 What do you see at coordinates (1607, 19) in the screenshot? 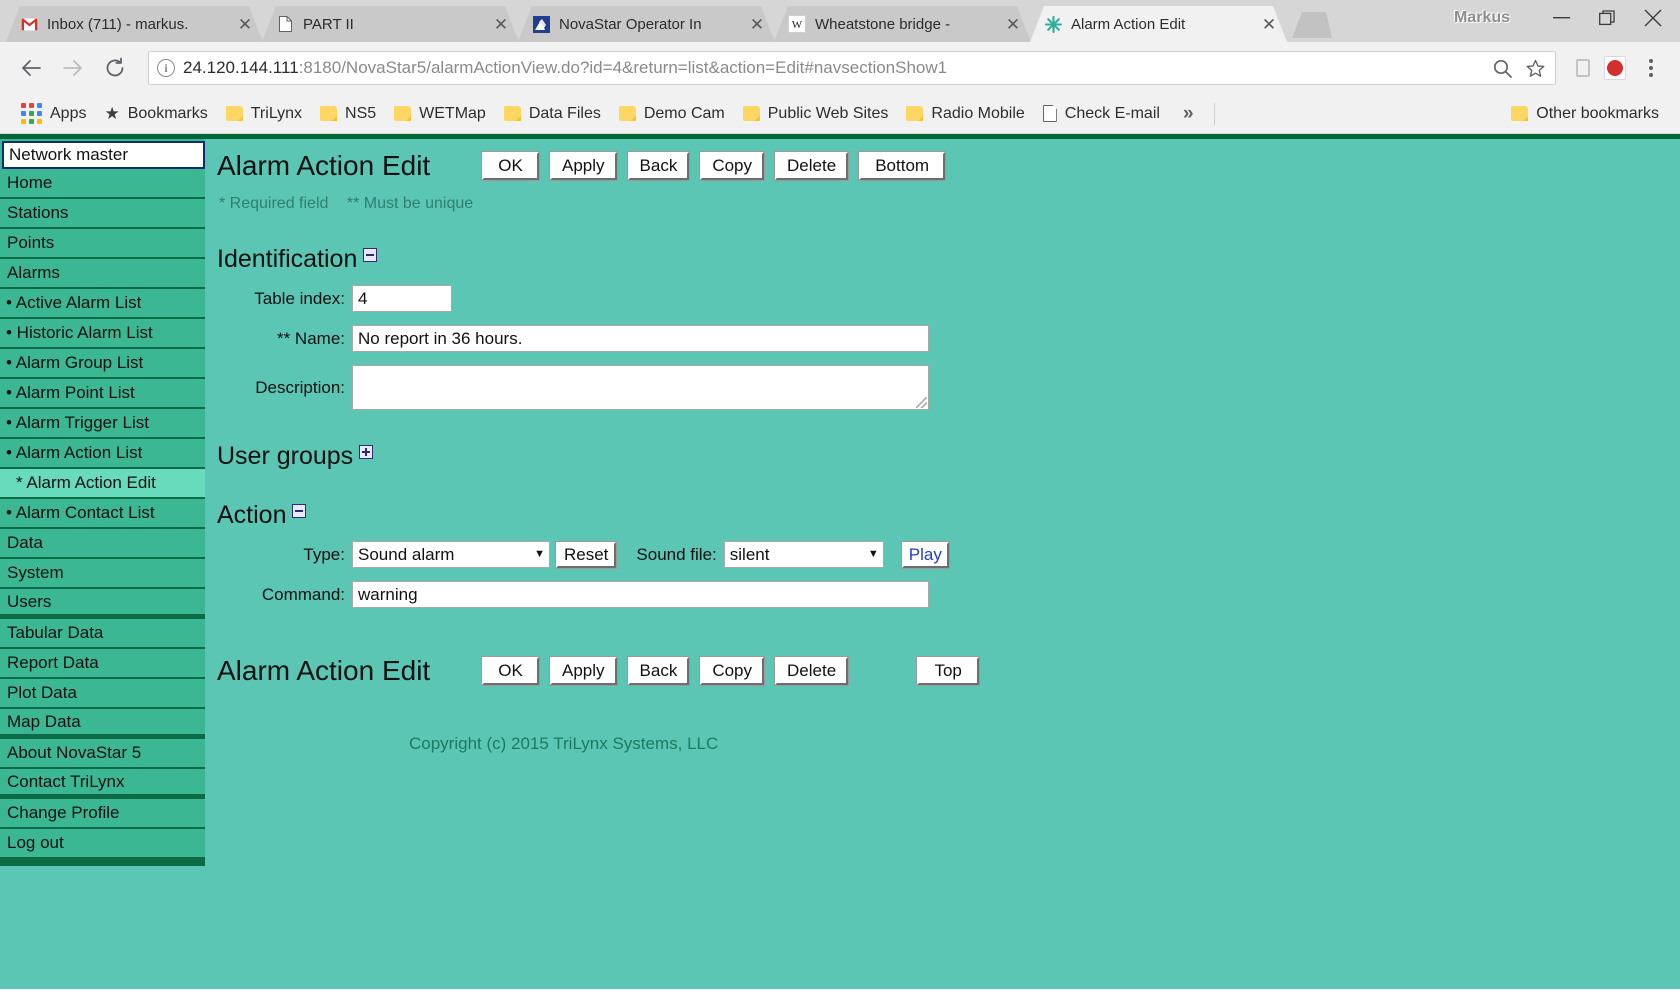
I see `maximize-icon` at bounding box center [1607, 19].